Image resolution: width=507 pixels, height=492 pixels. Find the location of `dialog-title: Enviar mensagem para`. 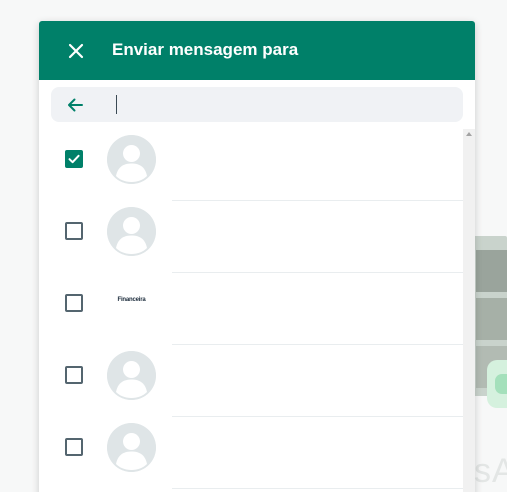

dialog-title: Enviar mensagem para is located at coordinates (205, 49).